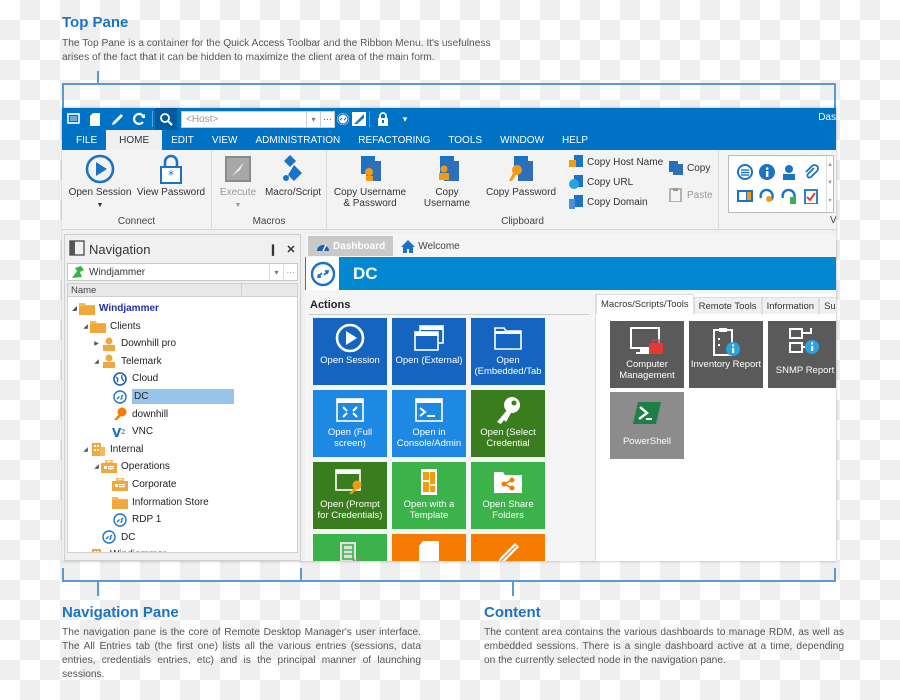  What do you see at coordinates (132, 519) in the screenshot?
I see `tree-node: RDP 1` at bounding box center [132, 519].